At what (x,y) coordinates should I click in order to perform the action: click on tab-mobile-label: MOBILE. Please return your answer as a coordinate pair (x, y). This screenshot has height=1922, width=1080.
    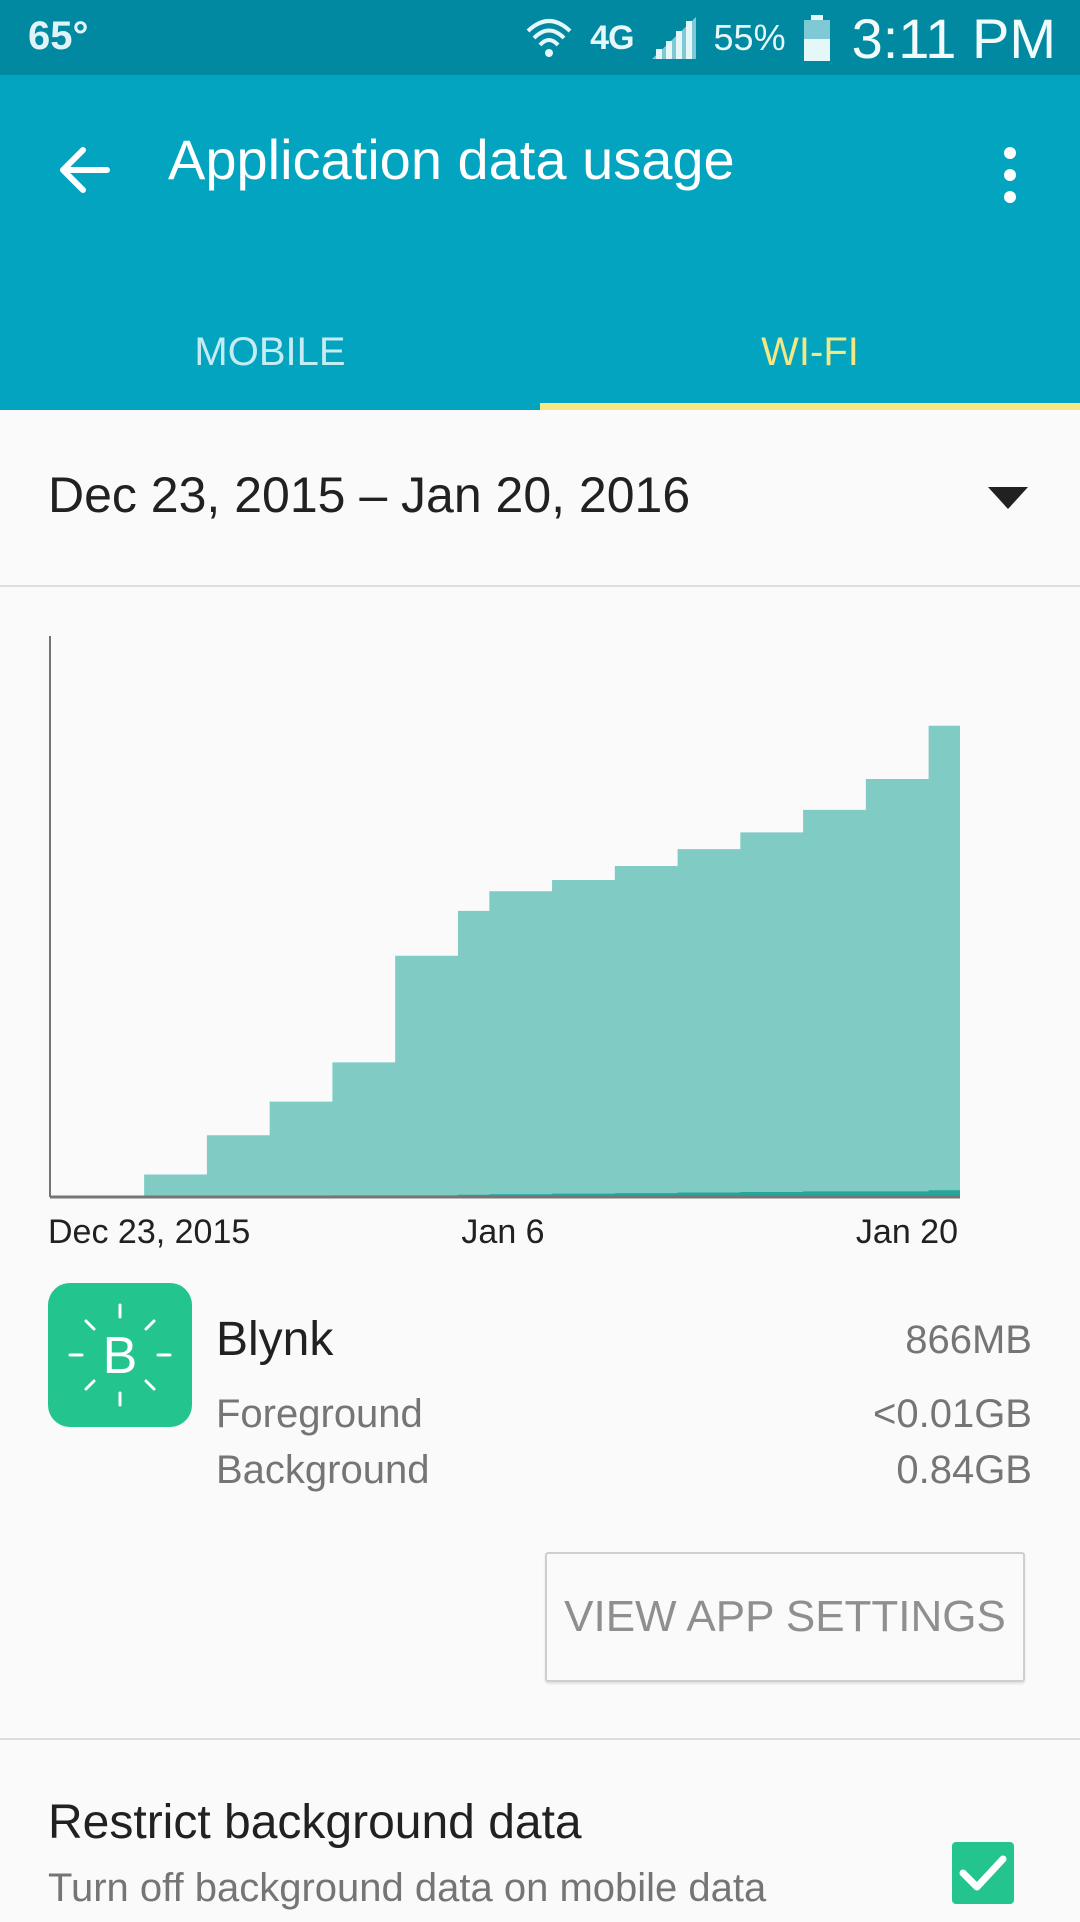
    Looking at the image, I should click on (270, 352).